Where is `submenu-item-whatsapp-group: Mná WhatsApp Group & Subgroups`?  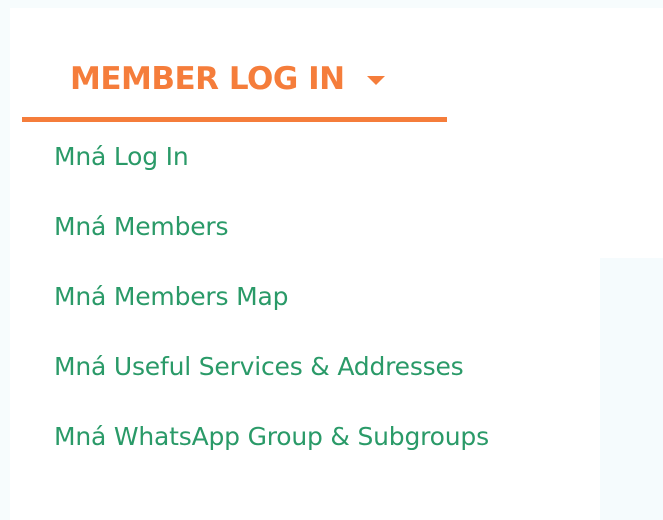 submenu-item-whatsapp-group: Mná WhatsApp Group & Subgroups is located at coordinates (271, 450).